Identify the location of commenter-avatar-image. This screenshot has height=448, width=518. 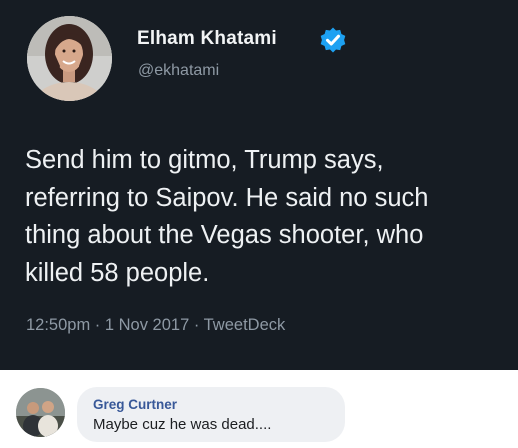
(40, 412).